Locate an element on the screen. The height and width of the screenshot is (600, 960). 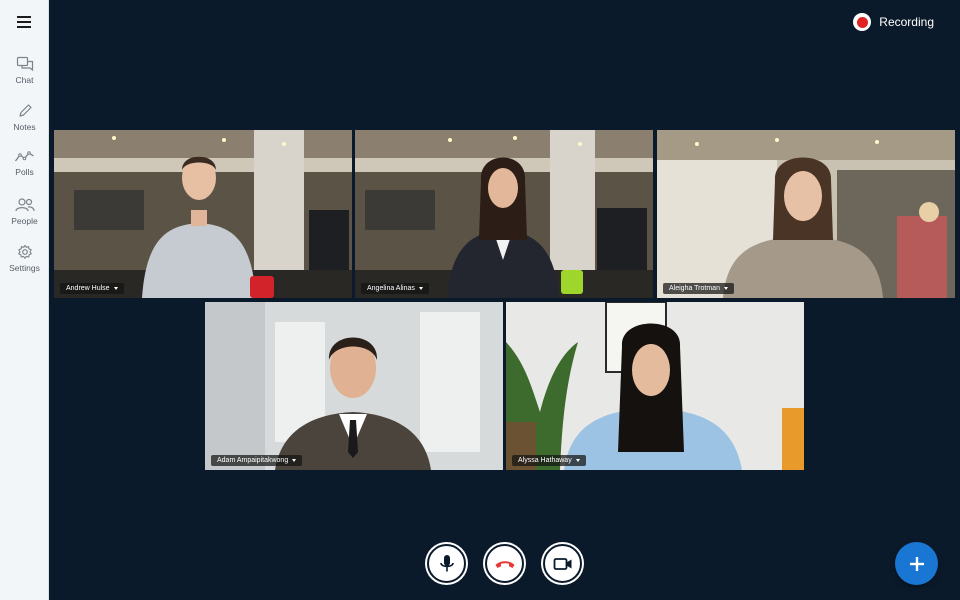
video-tile: Alyssa Hathaway is located at coordinates (655, 386).